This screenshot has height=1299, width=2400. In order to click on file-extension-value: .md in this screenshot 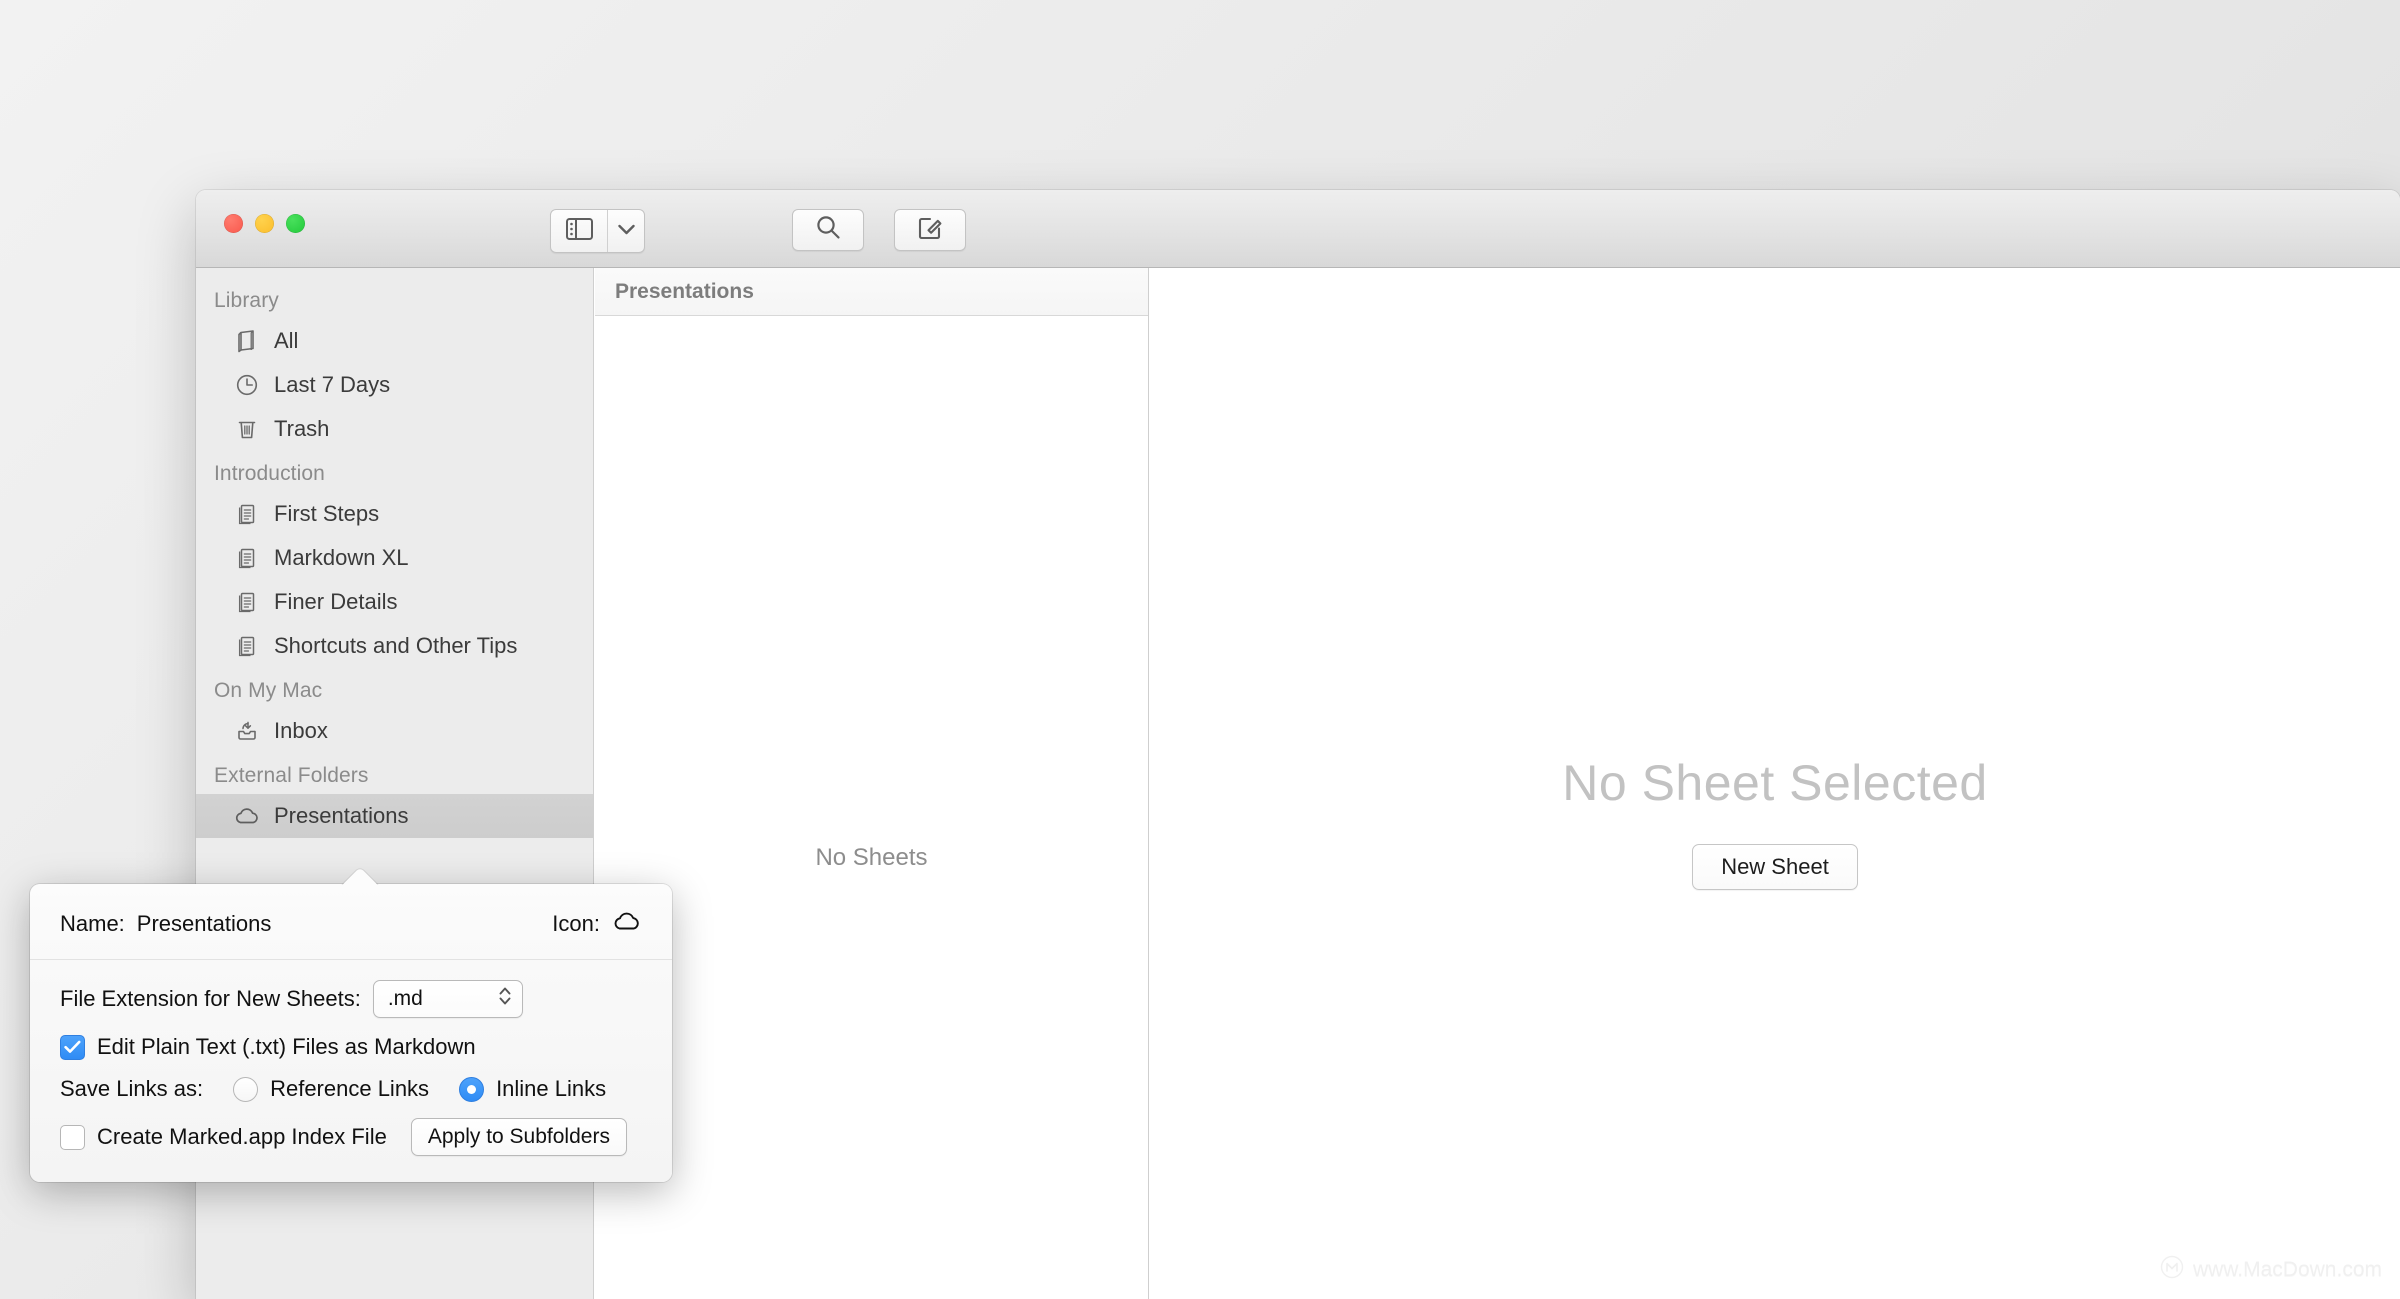, I will do `click(405, 998)`.